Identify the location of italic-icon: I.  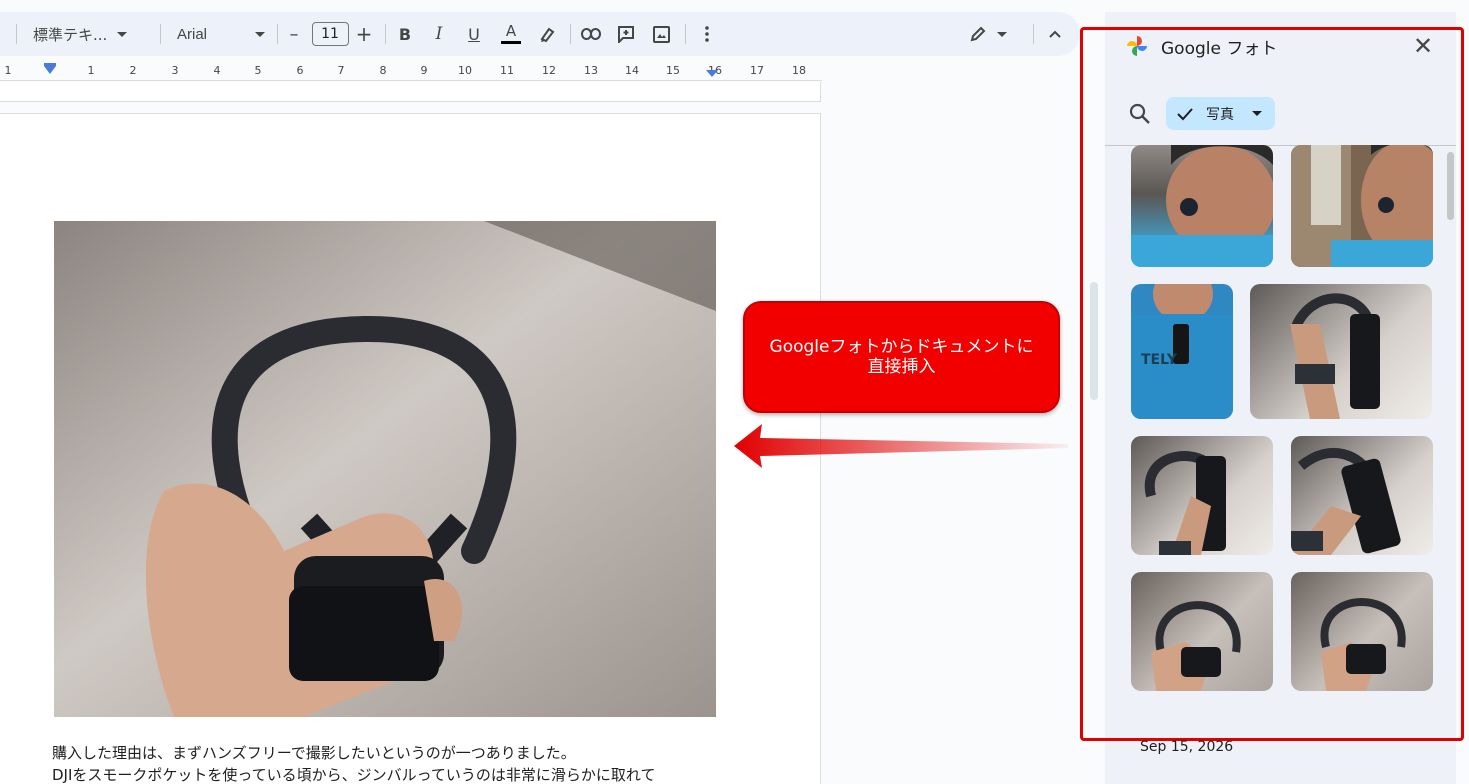
(439, 34).